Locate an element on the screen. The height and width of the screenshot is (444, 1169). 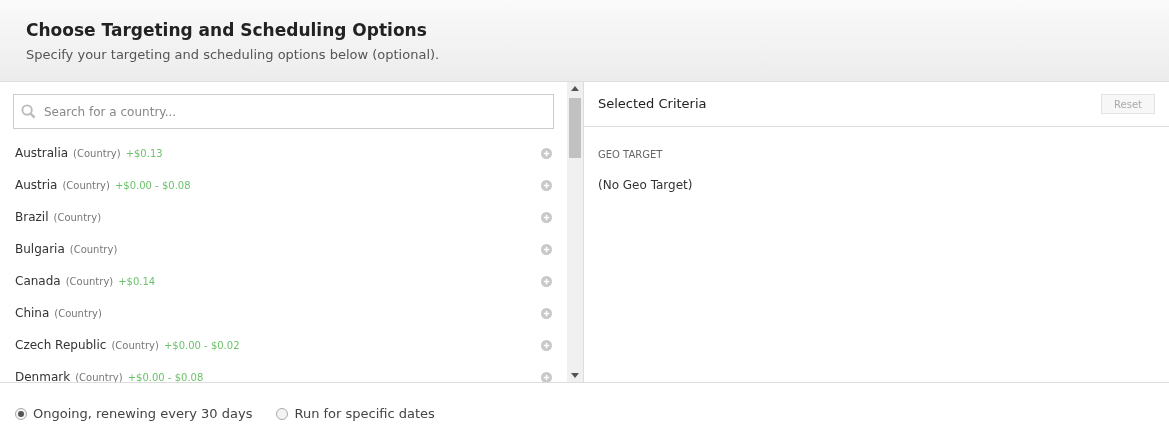
country-name: Australia is located at coordinates (42, 153).